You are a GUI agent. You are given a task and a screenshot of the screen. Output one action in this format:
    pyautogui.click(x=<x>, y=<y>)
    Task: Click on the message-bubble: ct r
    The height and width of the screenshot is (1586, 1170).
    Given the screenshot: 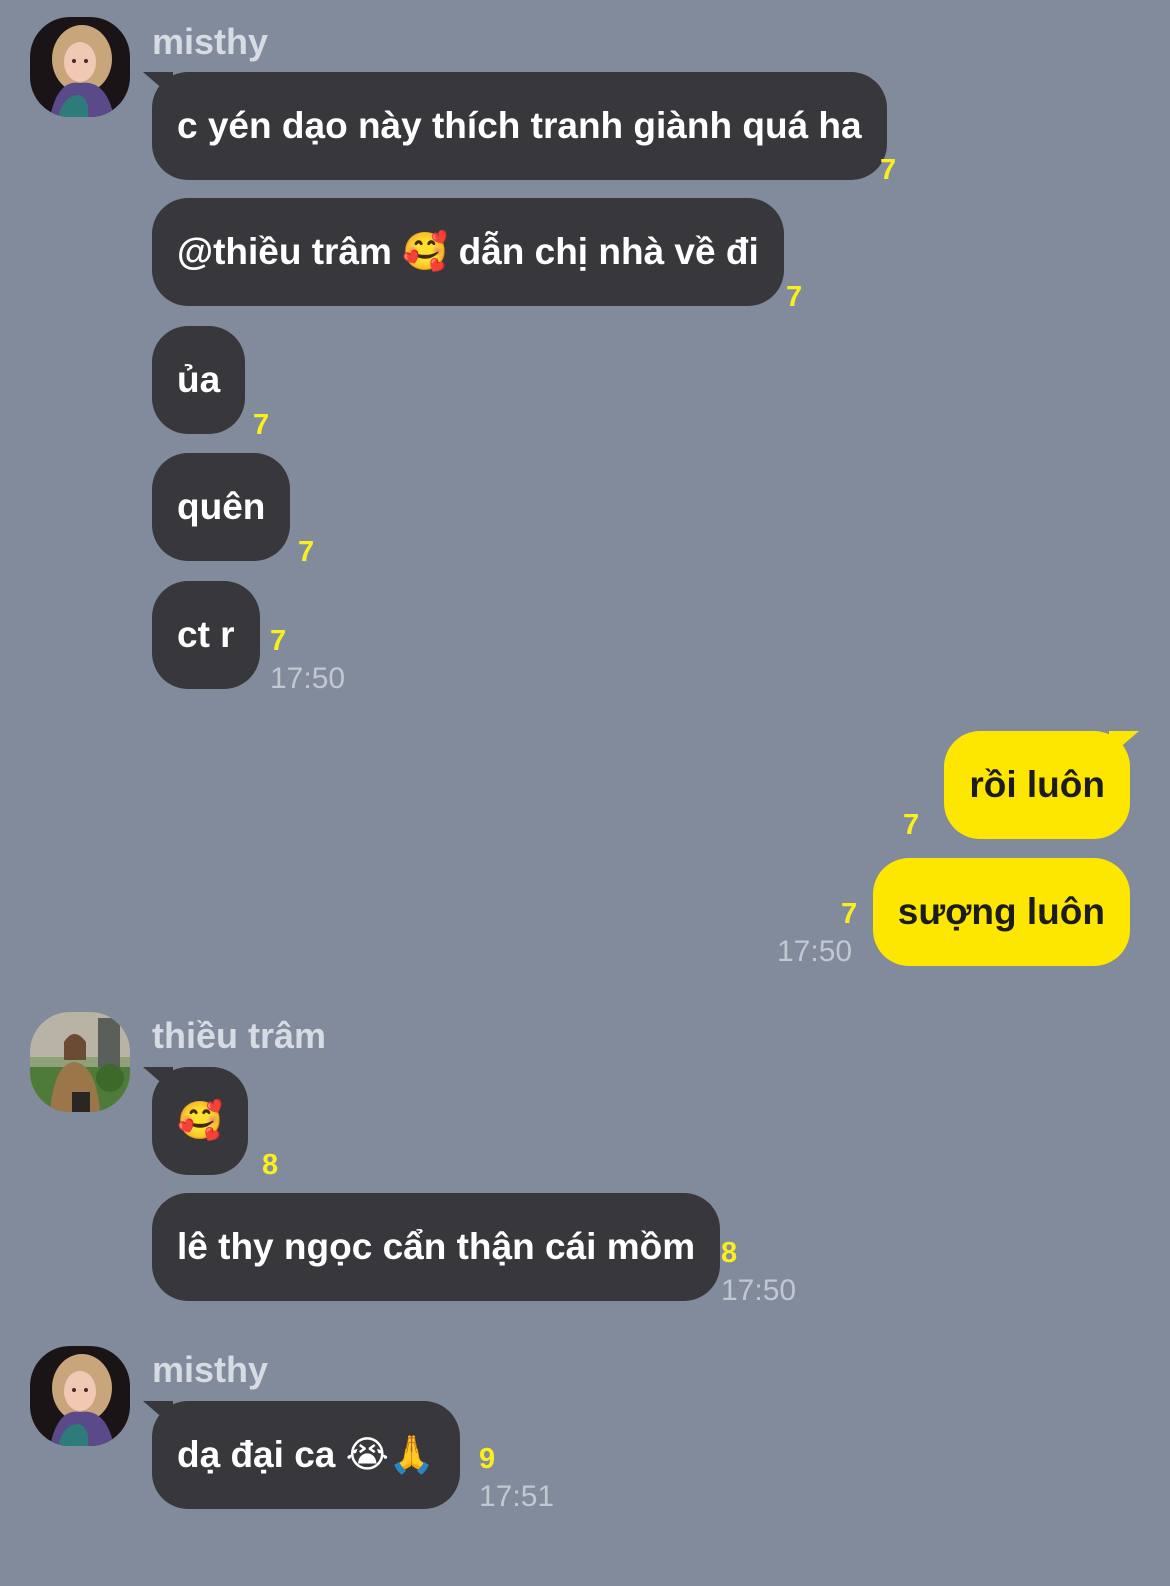 What is the action you would take?
    pyautogui.click(x=206, y=635)
    